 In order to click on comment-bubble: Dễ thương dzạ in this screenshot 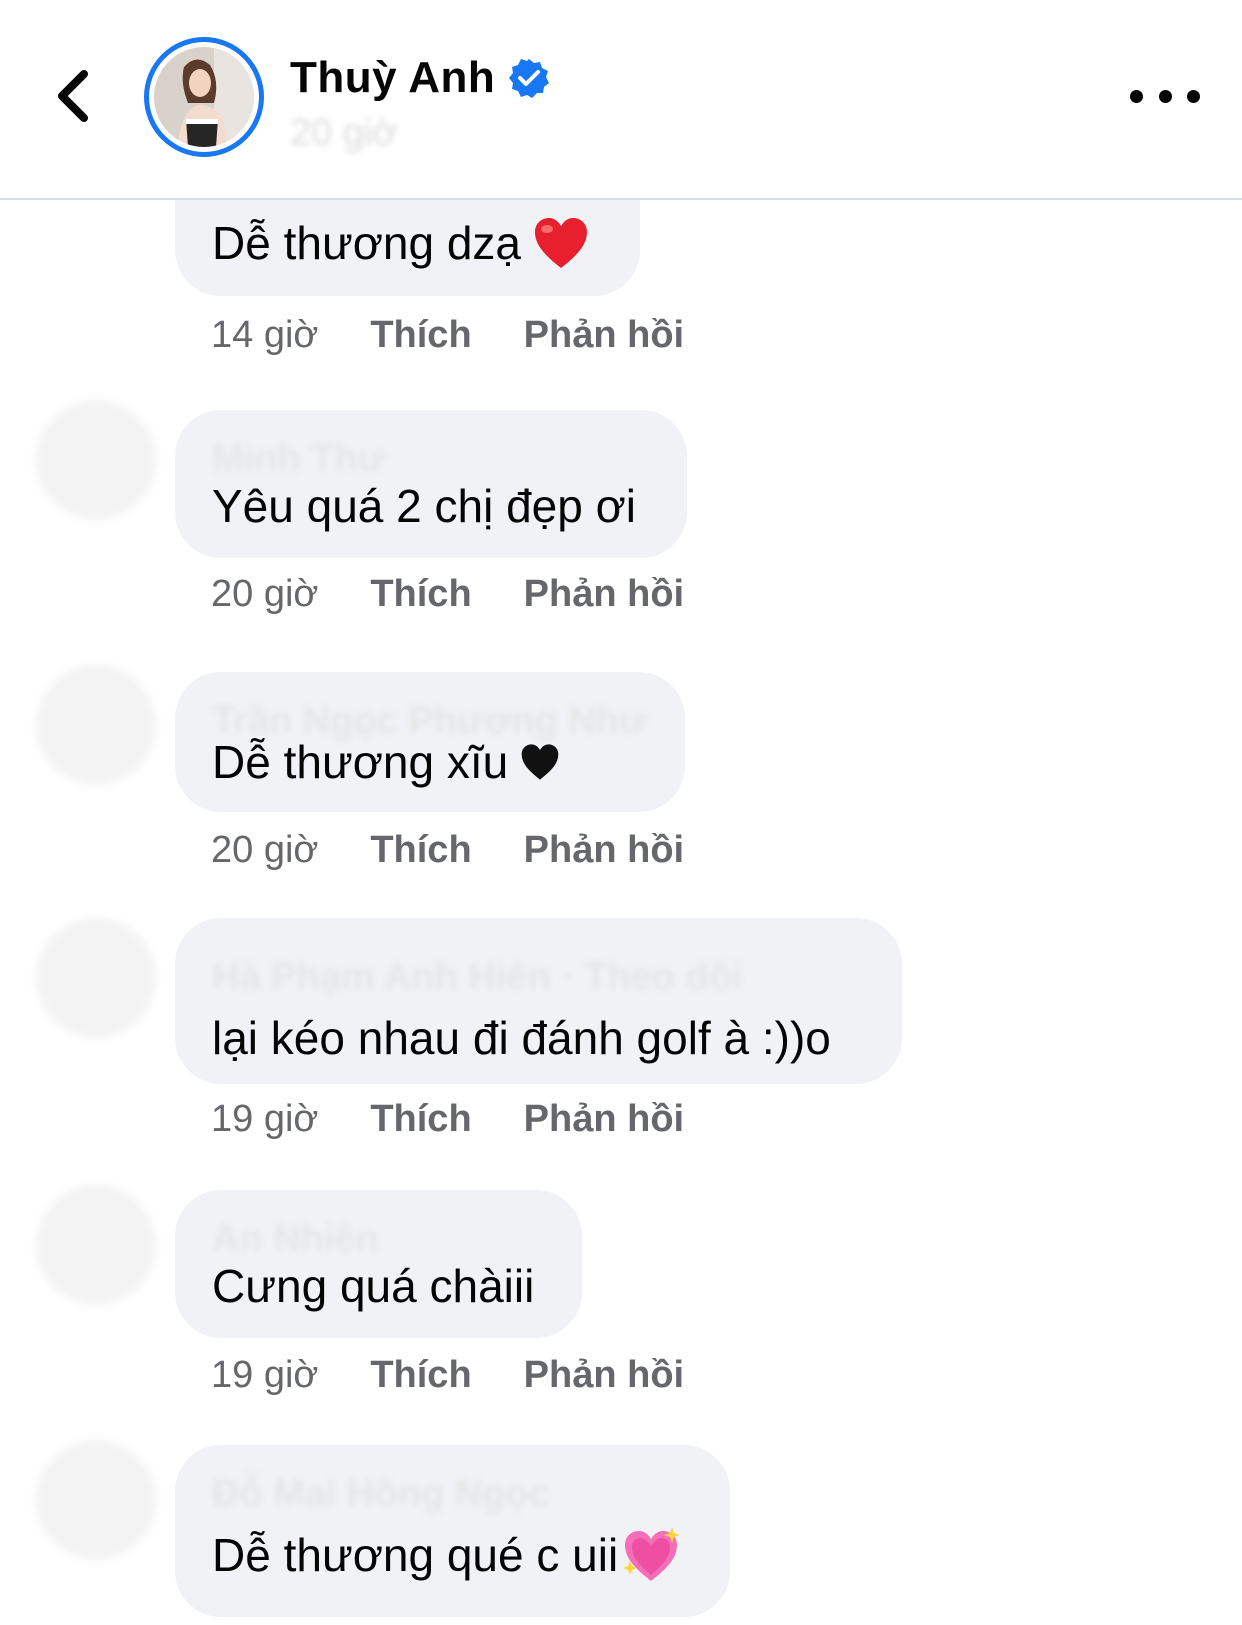, I will do `click(407, 248)`.